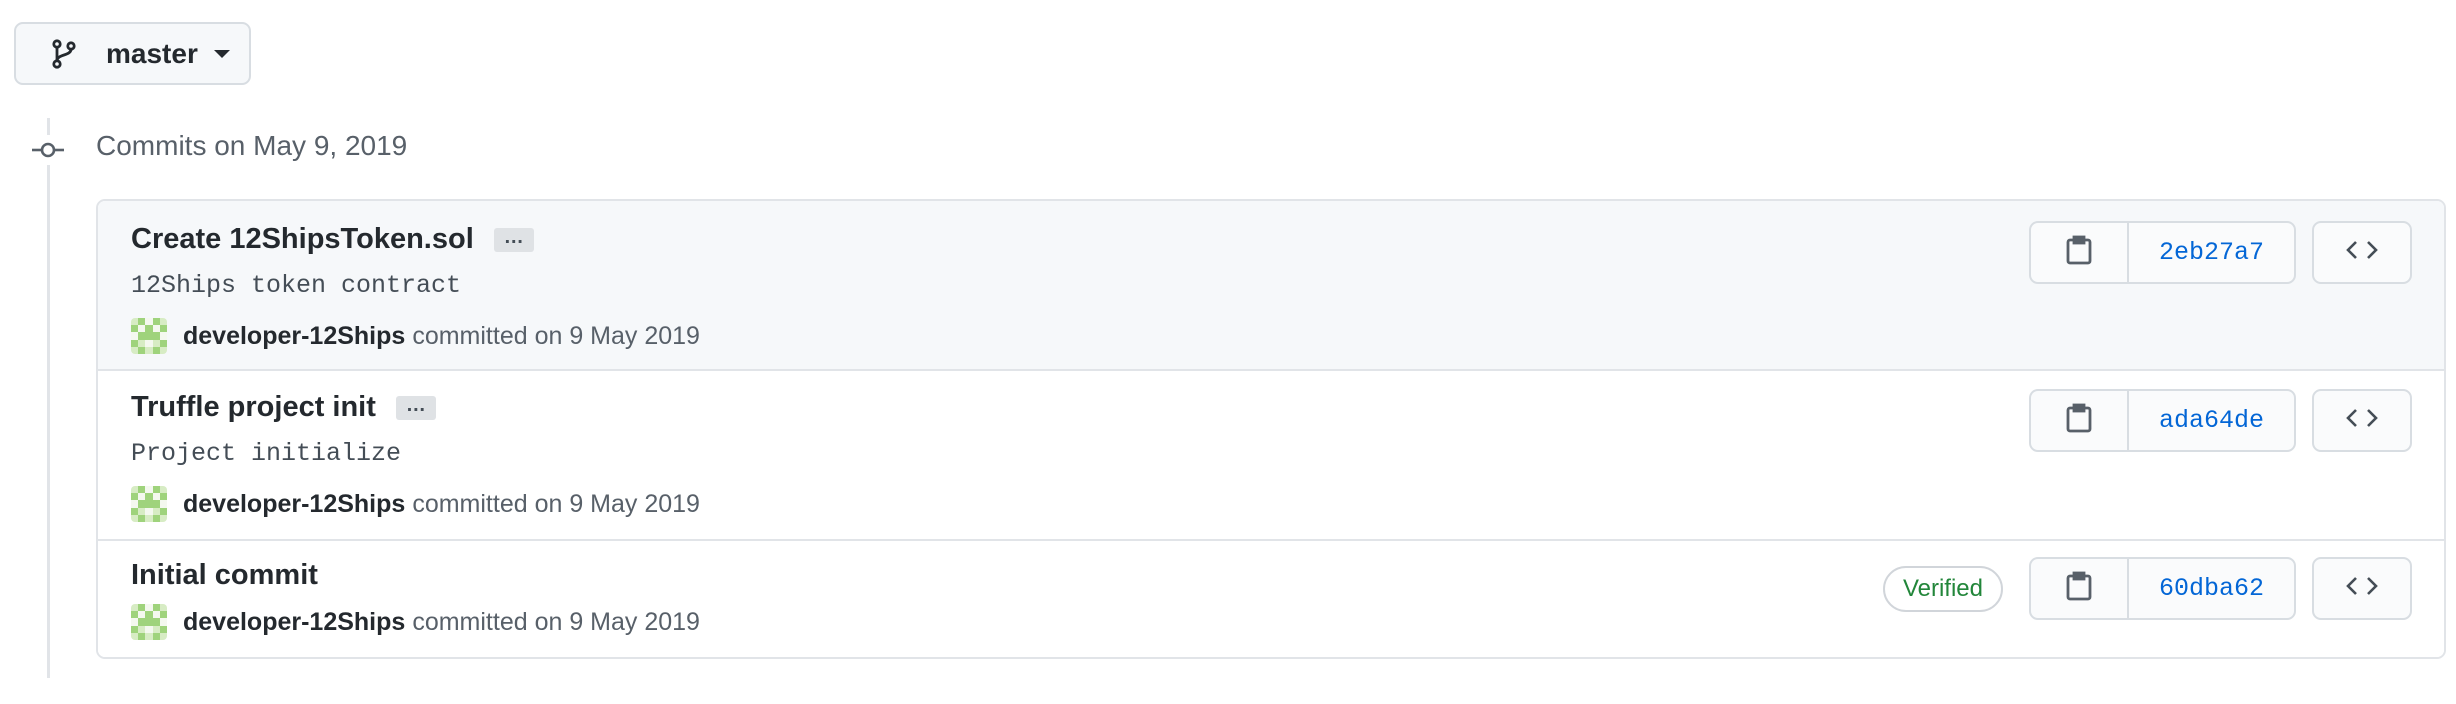 This screenshot has height=704, width=2456. What do you see at coordinates (302, 239) in the screenshot?
I see `commit-title-link: Create 12ShipsToken.sol` at bounding box center [302, 239].